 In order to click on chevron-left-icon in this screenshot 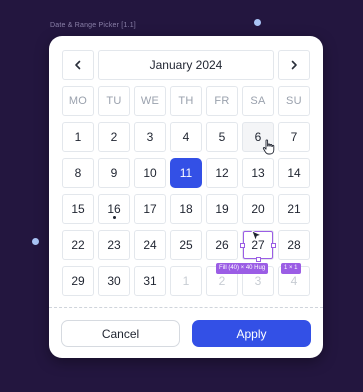, I will do `click(78, 65)`.